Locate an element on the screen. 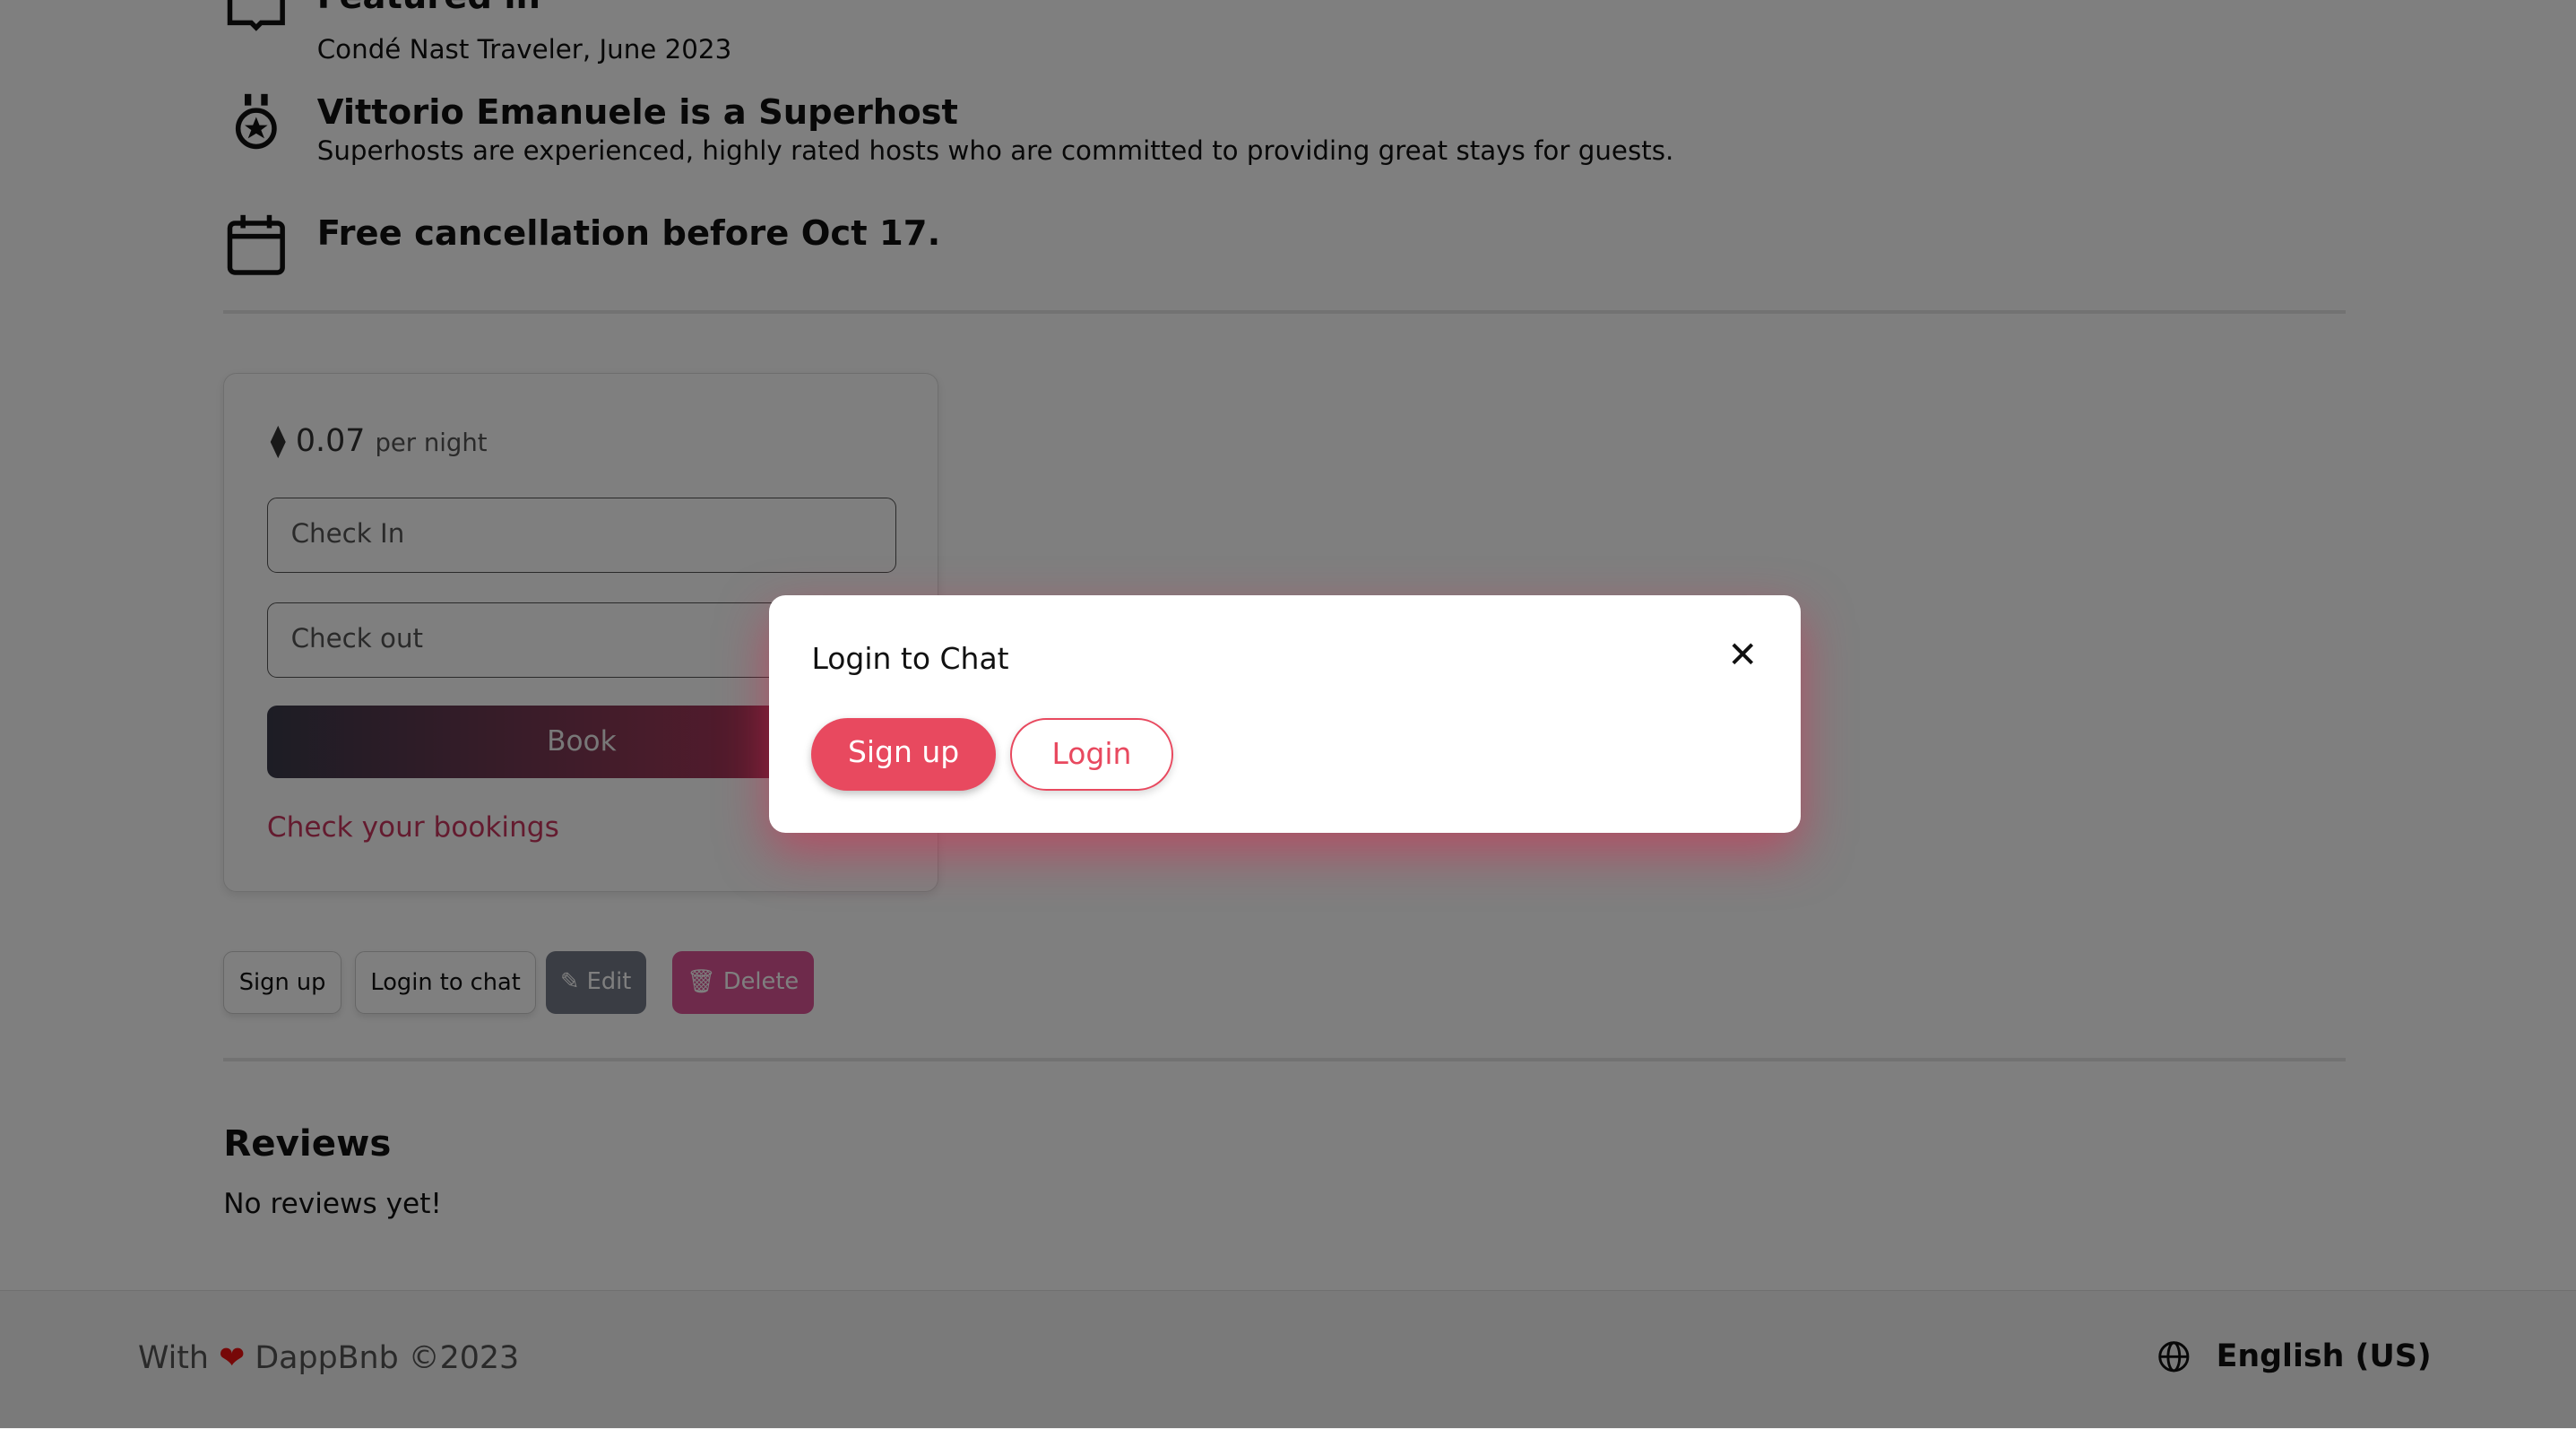 The image size is (2576, 1429). modal-sign-up-button: Sign up is located at coordinates (903, 754).